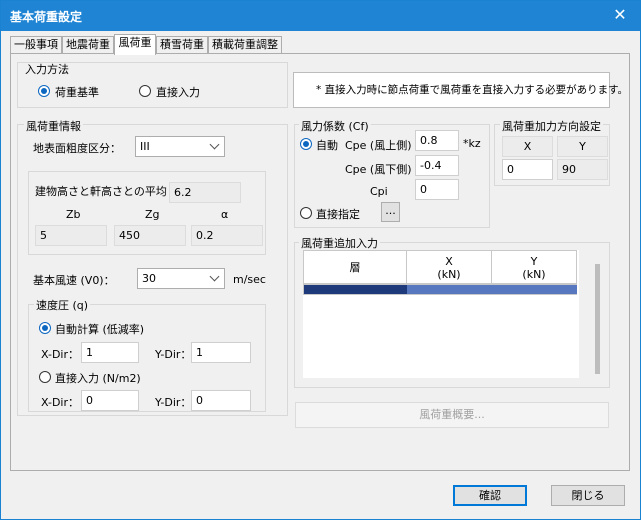  I want to click on tab-wind: 風荷重, so click(135, 44).